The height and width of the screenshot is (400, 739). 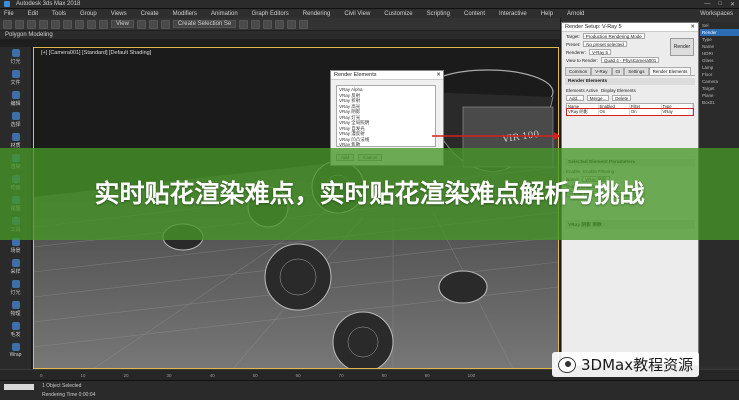 I want to click on leftbar-item: Wrap, so click(x=15, y=349).